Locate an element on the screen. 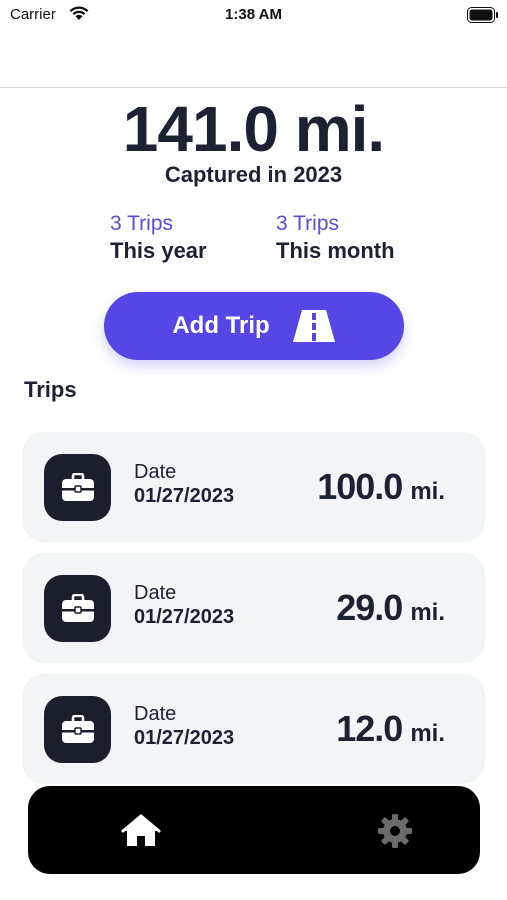 The height and width of the screenshot is (900, 507). tab-bar is located at coordinates (254, 830).